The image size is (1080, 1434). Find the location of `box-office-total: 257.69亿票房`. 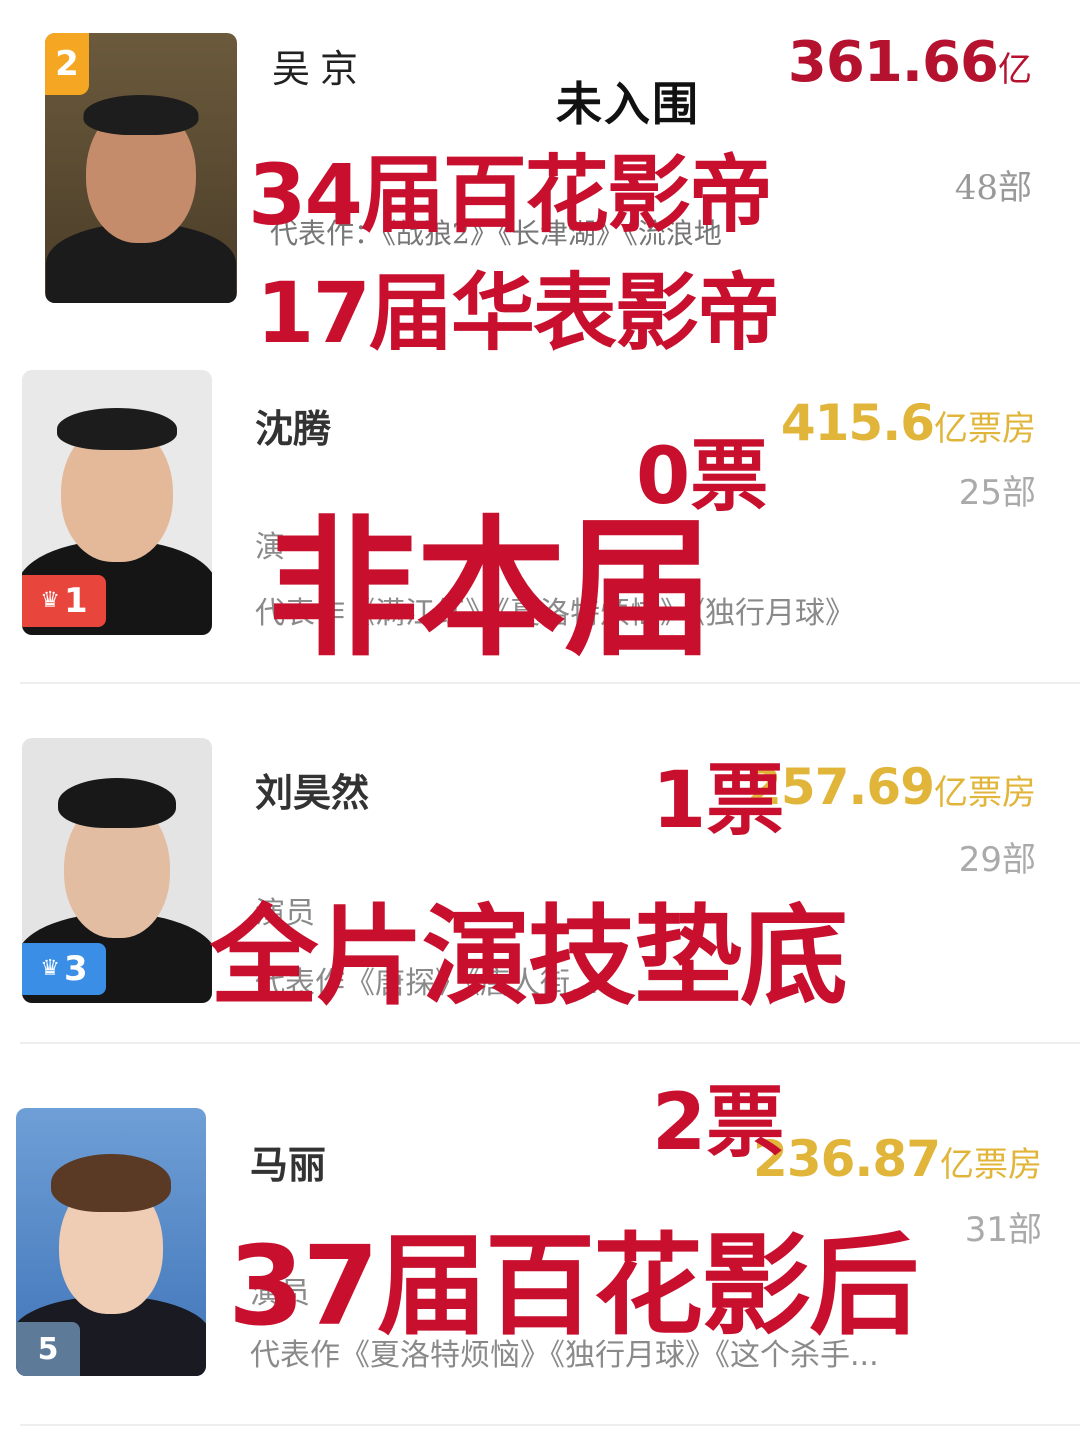

box-office-total: 257.69亿票房 is located at coordinates (891, 787).